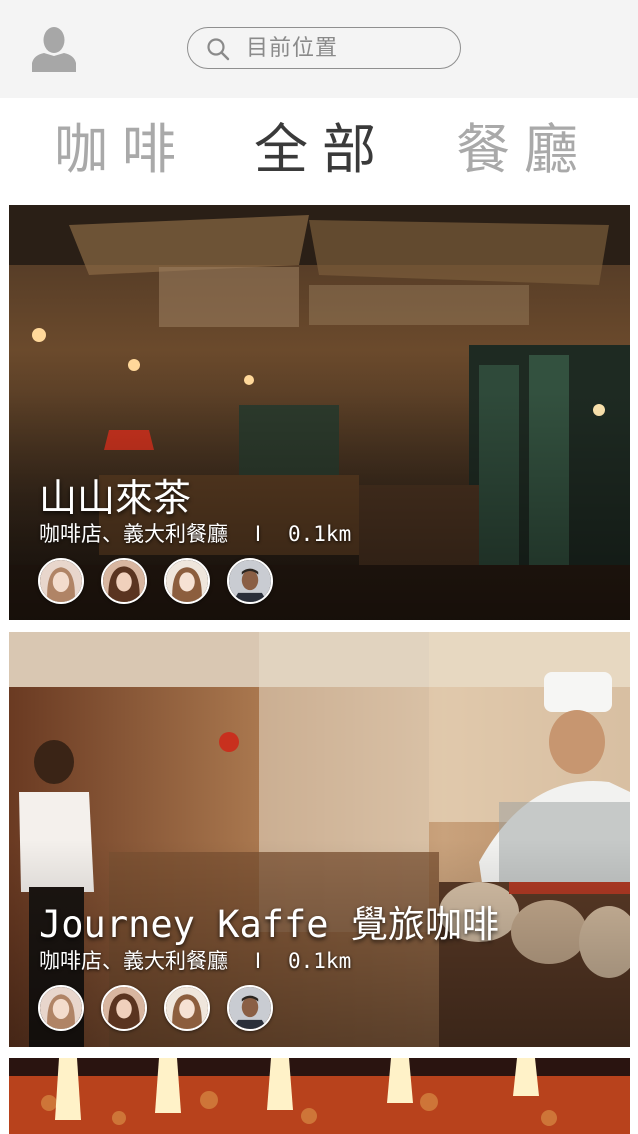 The width and height of the screenshot is (638, 1134). I want to click on search-input, so click(346, 48).